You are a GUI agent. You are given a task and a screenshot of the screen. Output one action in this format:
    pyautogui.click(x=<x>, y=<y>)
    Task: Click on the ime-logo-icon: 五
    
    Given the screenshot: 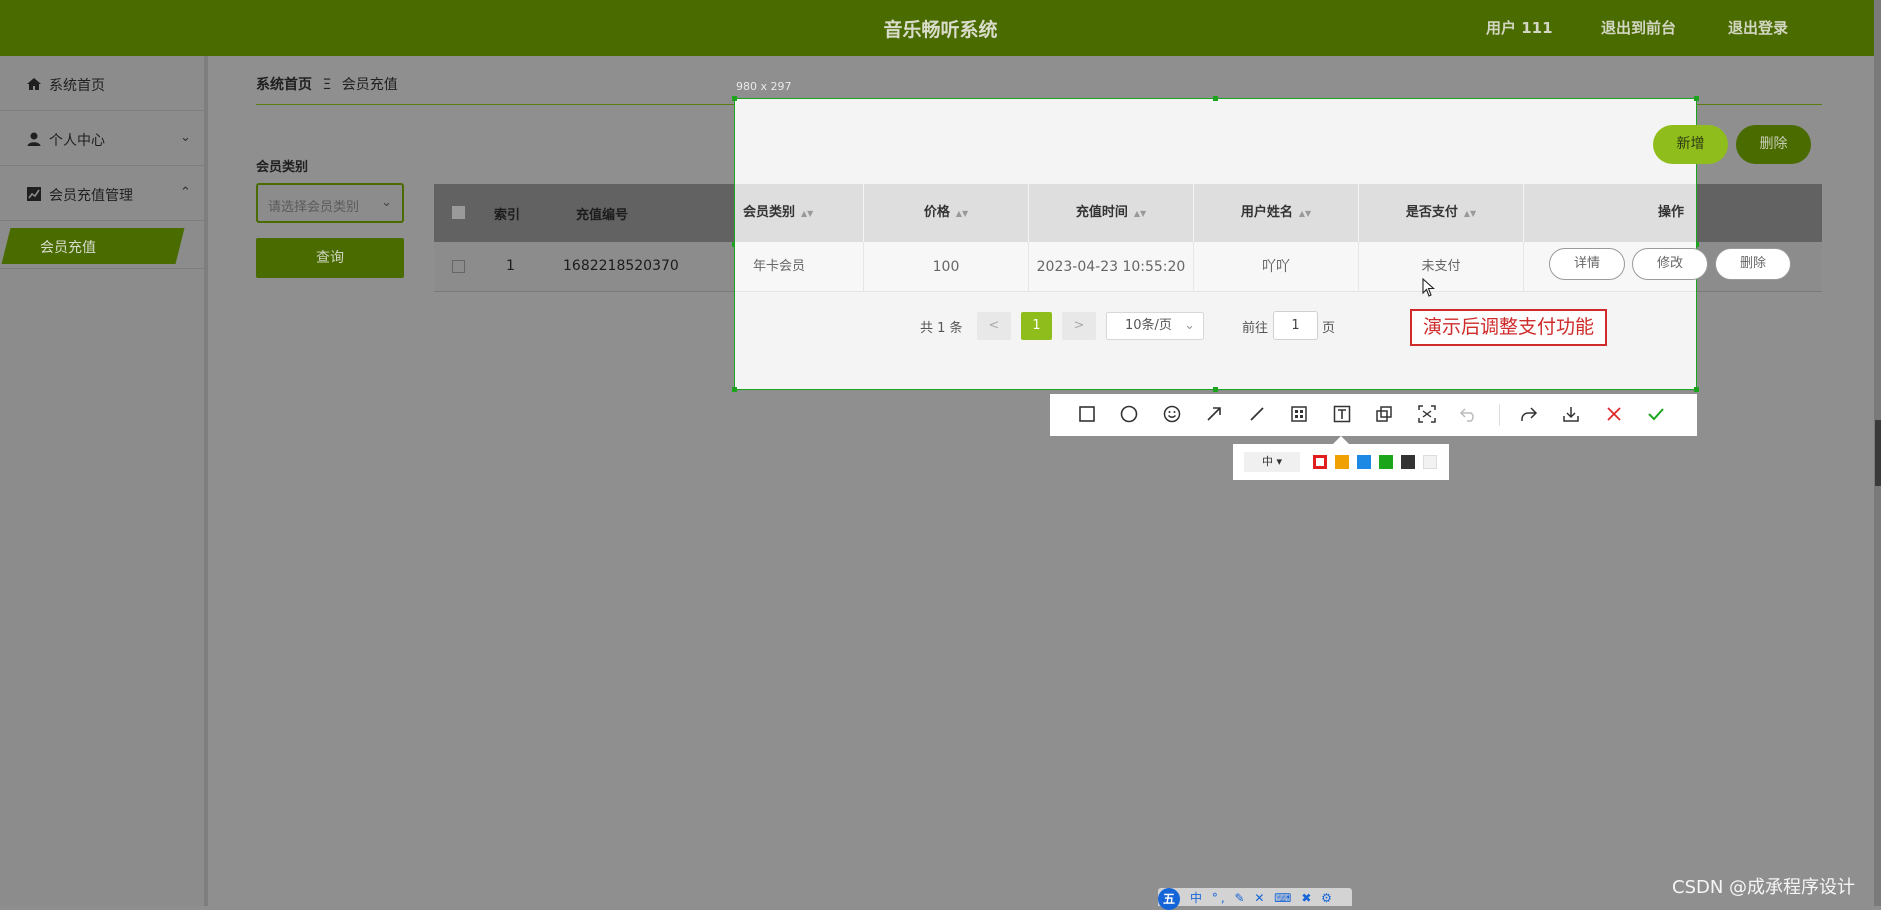 What is the action you would take?
    pyautogui.click(x=1169, y=899)
    